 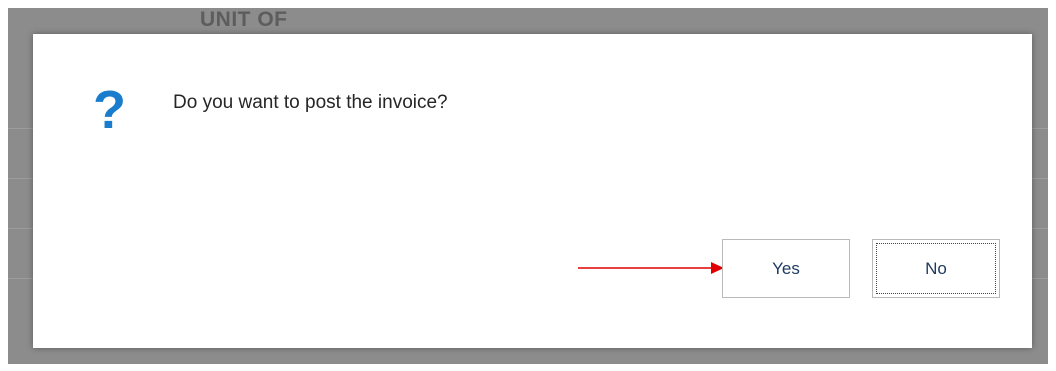 What do you see at coordinates (109, 110) in the screenshot?
I see `question-icon: ?` at bounding box center [109, 110].